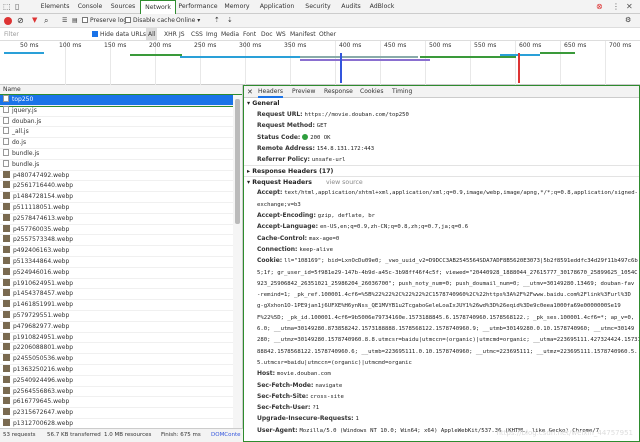 Image resolution: width=640 pixels, height=442 pixels. I want to click on view-list-icon: ☰, so click(64, 20).